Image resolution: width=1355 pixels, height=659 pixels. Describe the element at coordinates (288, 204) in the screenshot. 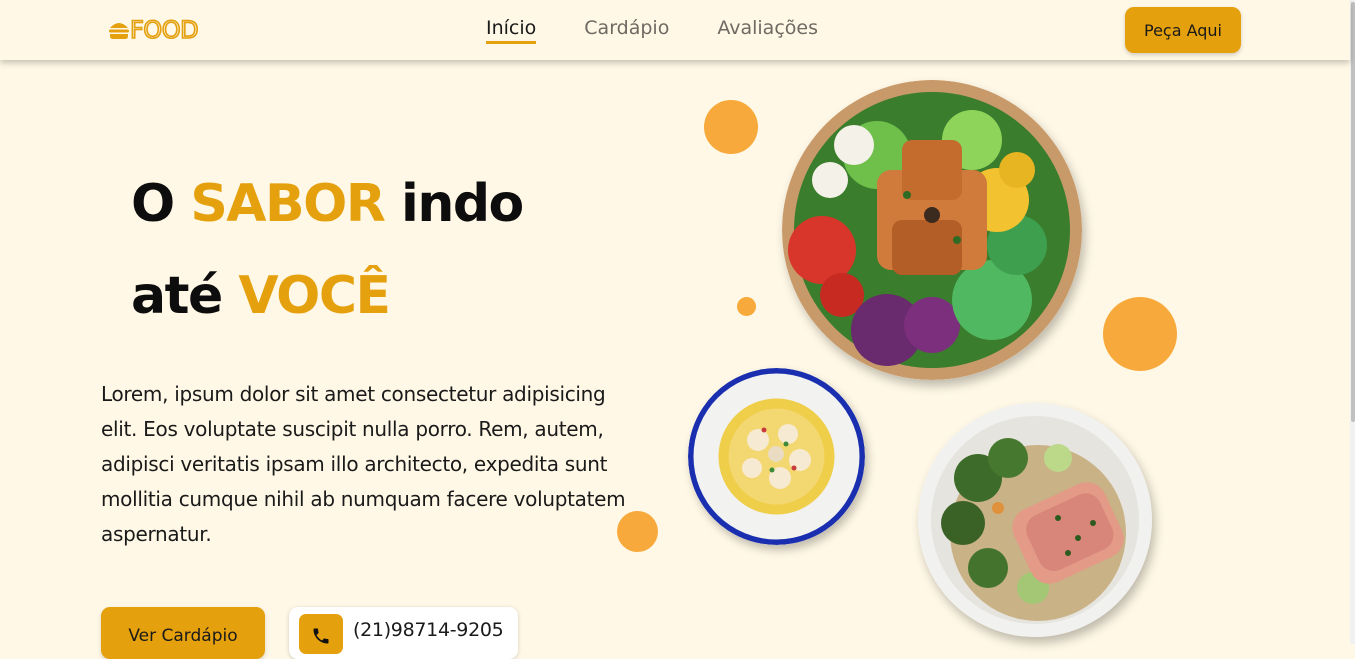

I see `title-accent-sabor: SABOR` at that location.